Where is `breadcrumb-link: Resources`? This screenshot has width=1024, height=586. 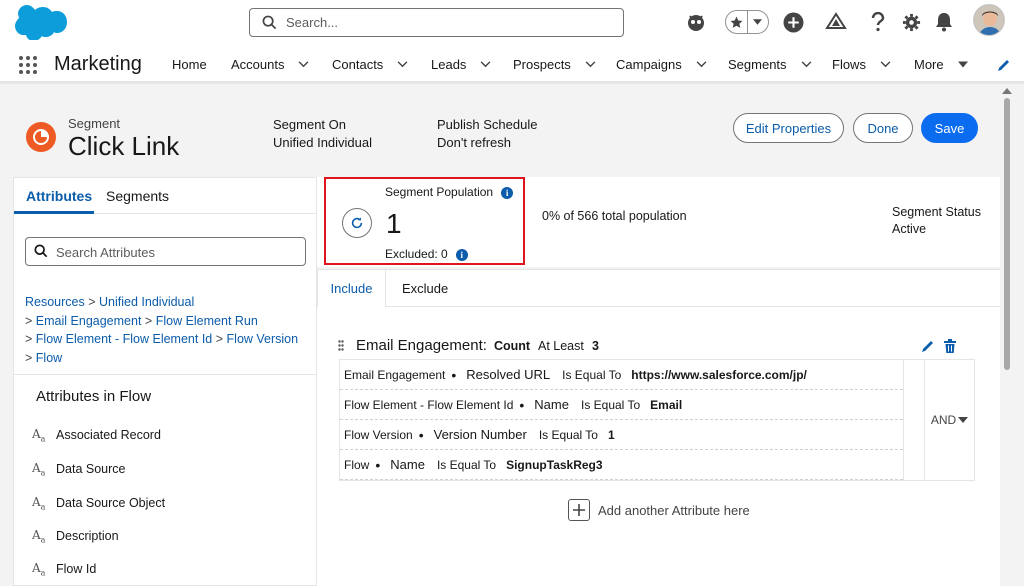 breadcrumb-link: Resources is located at coordinates (55, 302).